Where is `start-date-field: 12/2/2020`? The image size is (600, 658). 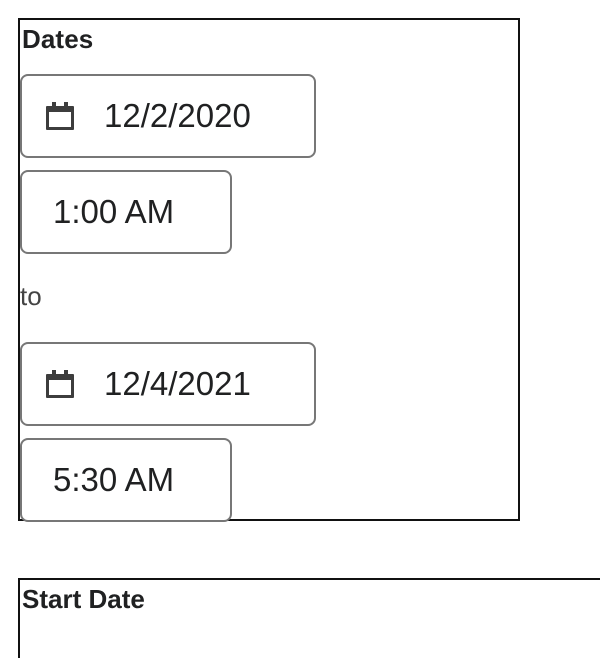 start-date-field: 12/2/2020 is located at coordinates (168, 116).